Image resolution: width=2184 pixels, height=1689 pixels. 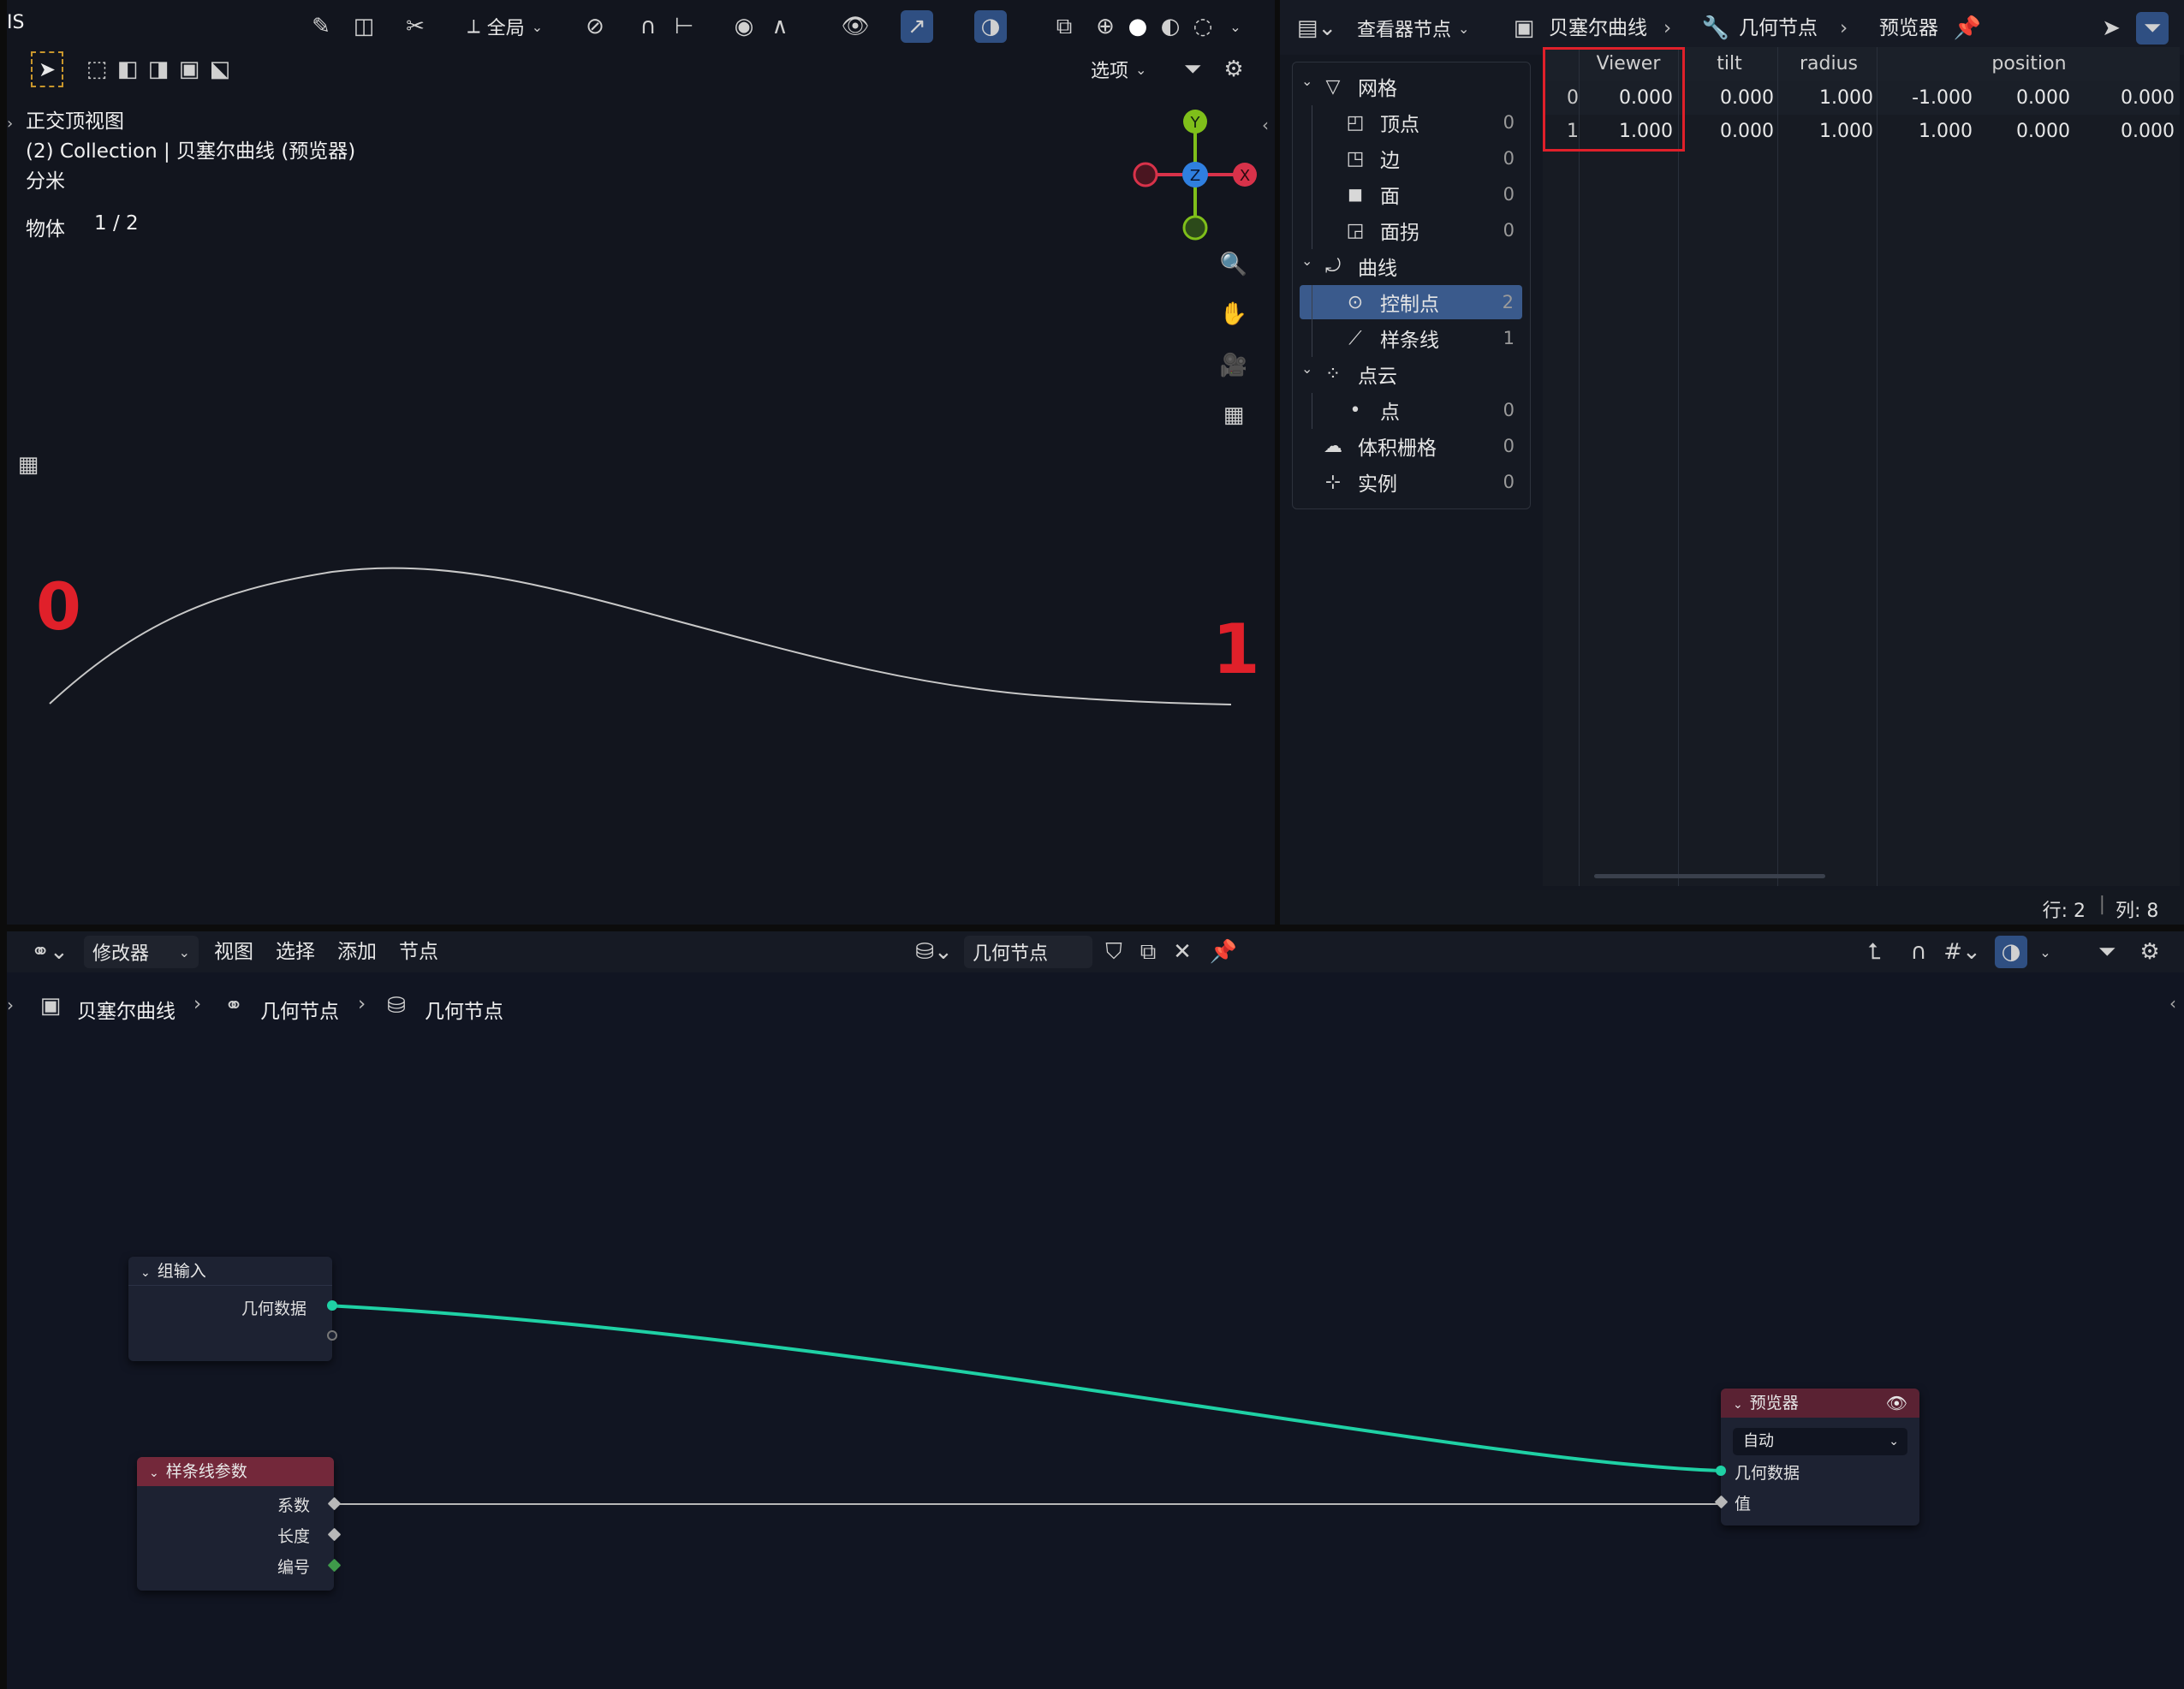 What do you see at coordinates (1333, 86) in the screenshot?
I see `mesh-icon: ▽` at bounding box center [1333, 86].